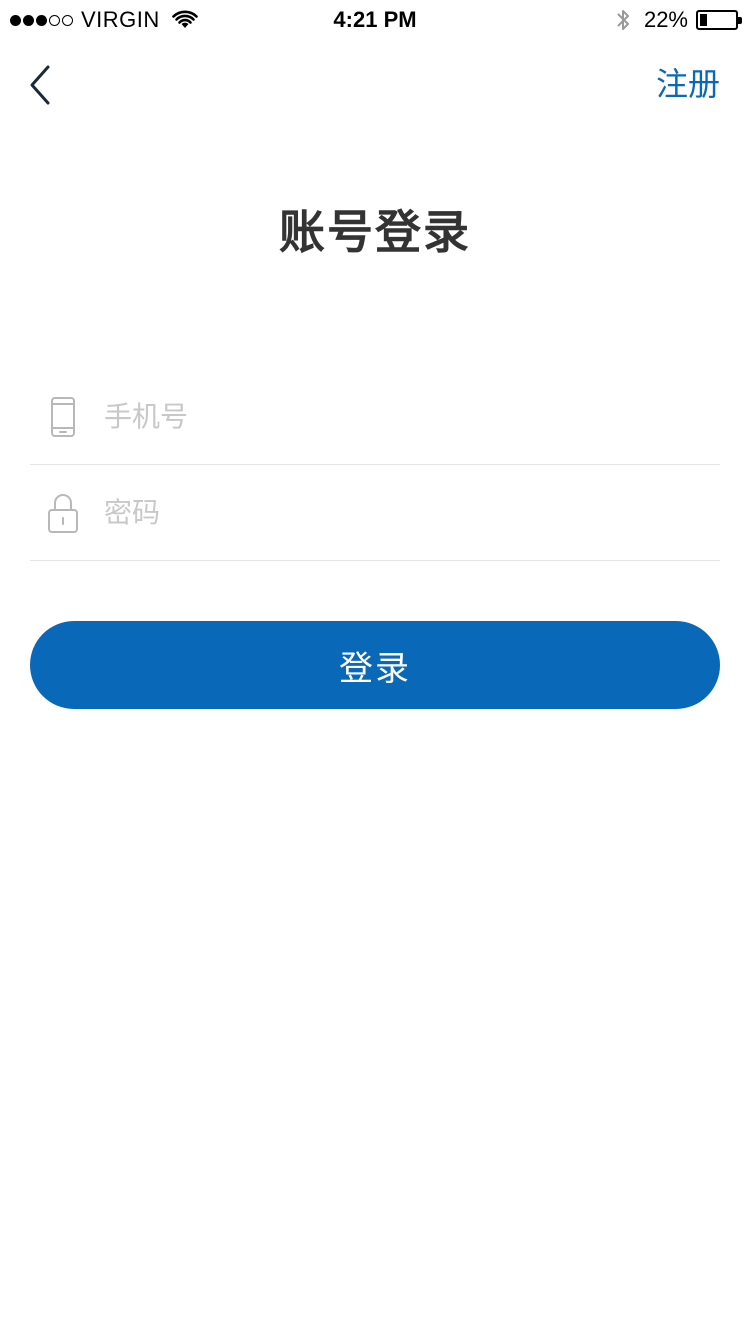  What do you see at coordinates (665, 19) in the screenshot?
I see `battery-percent: 22%` at bounding box center [665, 19].